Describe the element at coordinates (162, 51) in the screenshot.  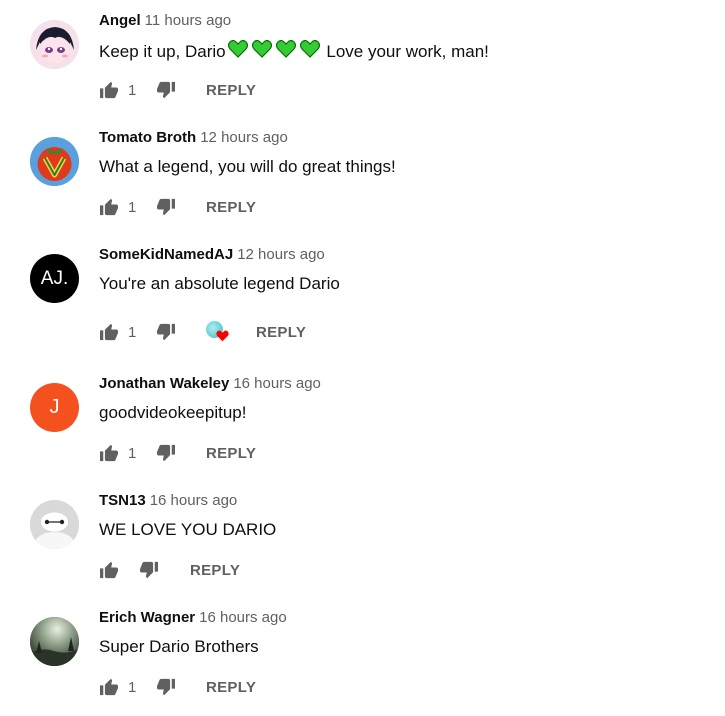
I see `comment-text-start: Keep it up, Dario` at that location.